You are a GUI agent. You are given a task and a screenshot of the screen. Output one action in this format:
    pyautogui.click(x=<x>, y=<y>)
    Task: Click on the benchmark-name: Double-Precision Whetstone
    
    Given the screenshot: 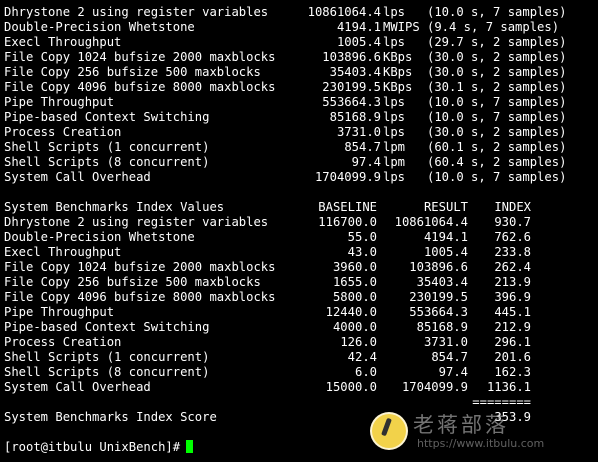 What is the action you would take?
    pyautogui.click(x=99, y=27)
    